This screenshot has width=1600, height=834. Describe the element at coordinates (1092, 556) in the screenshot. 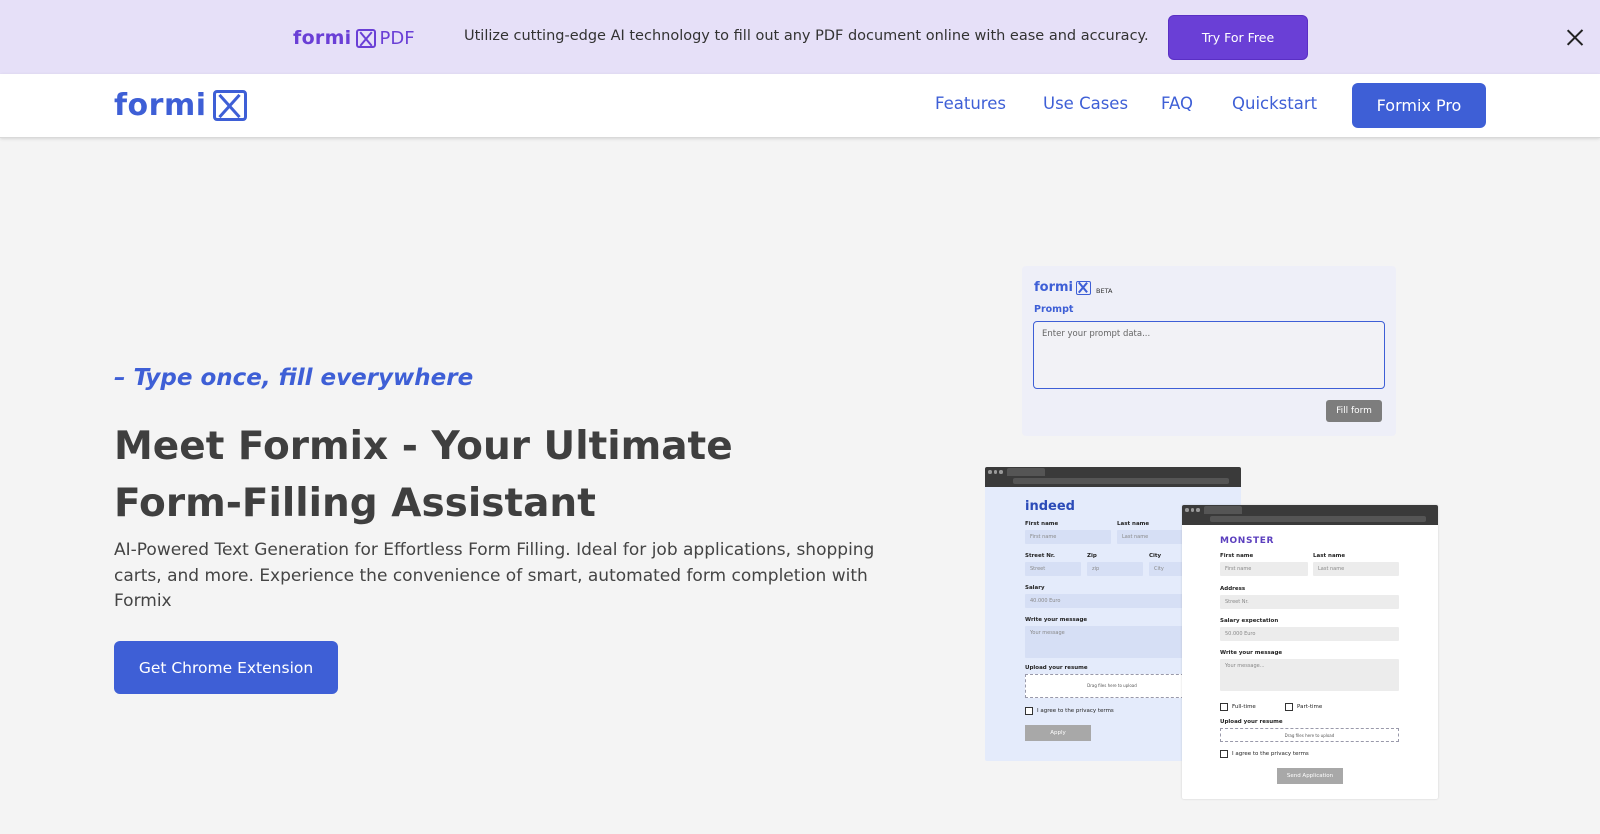

I see `field-label: Zip` at that location.